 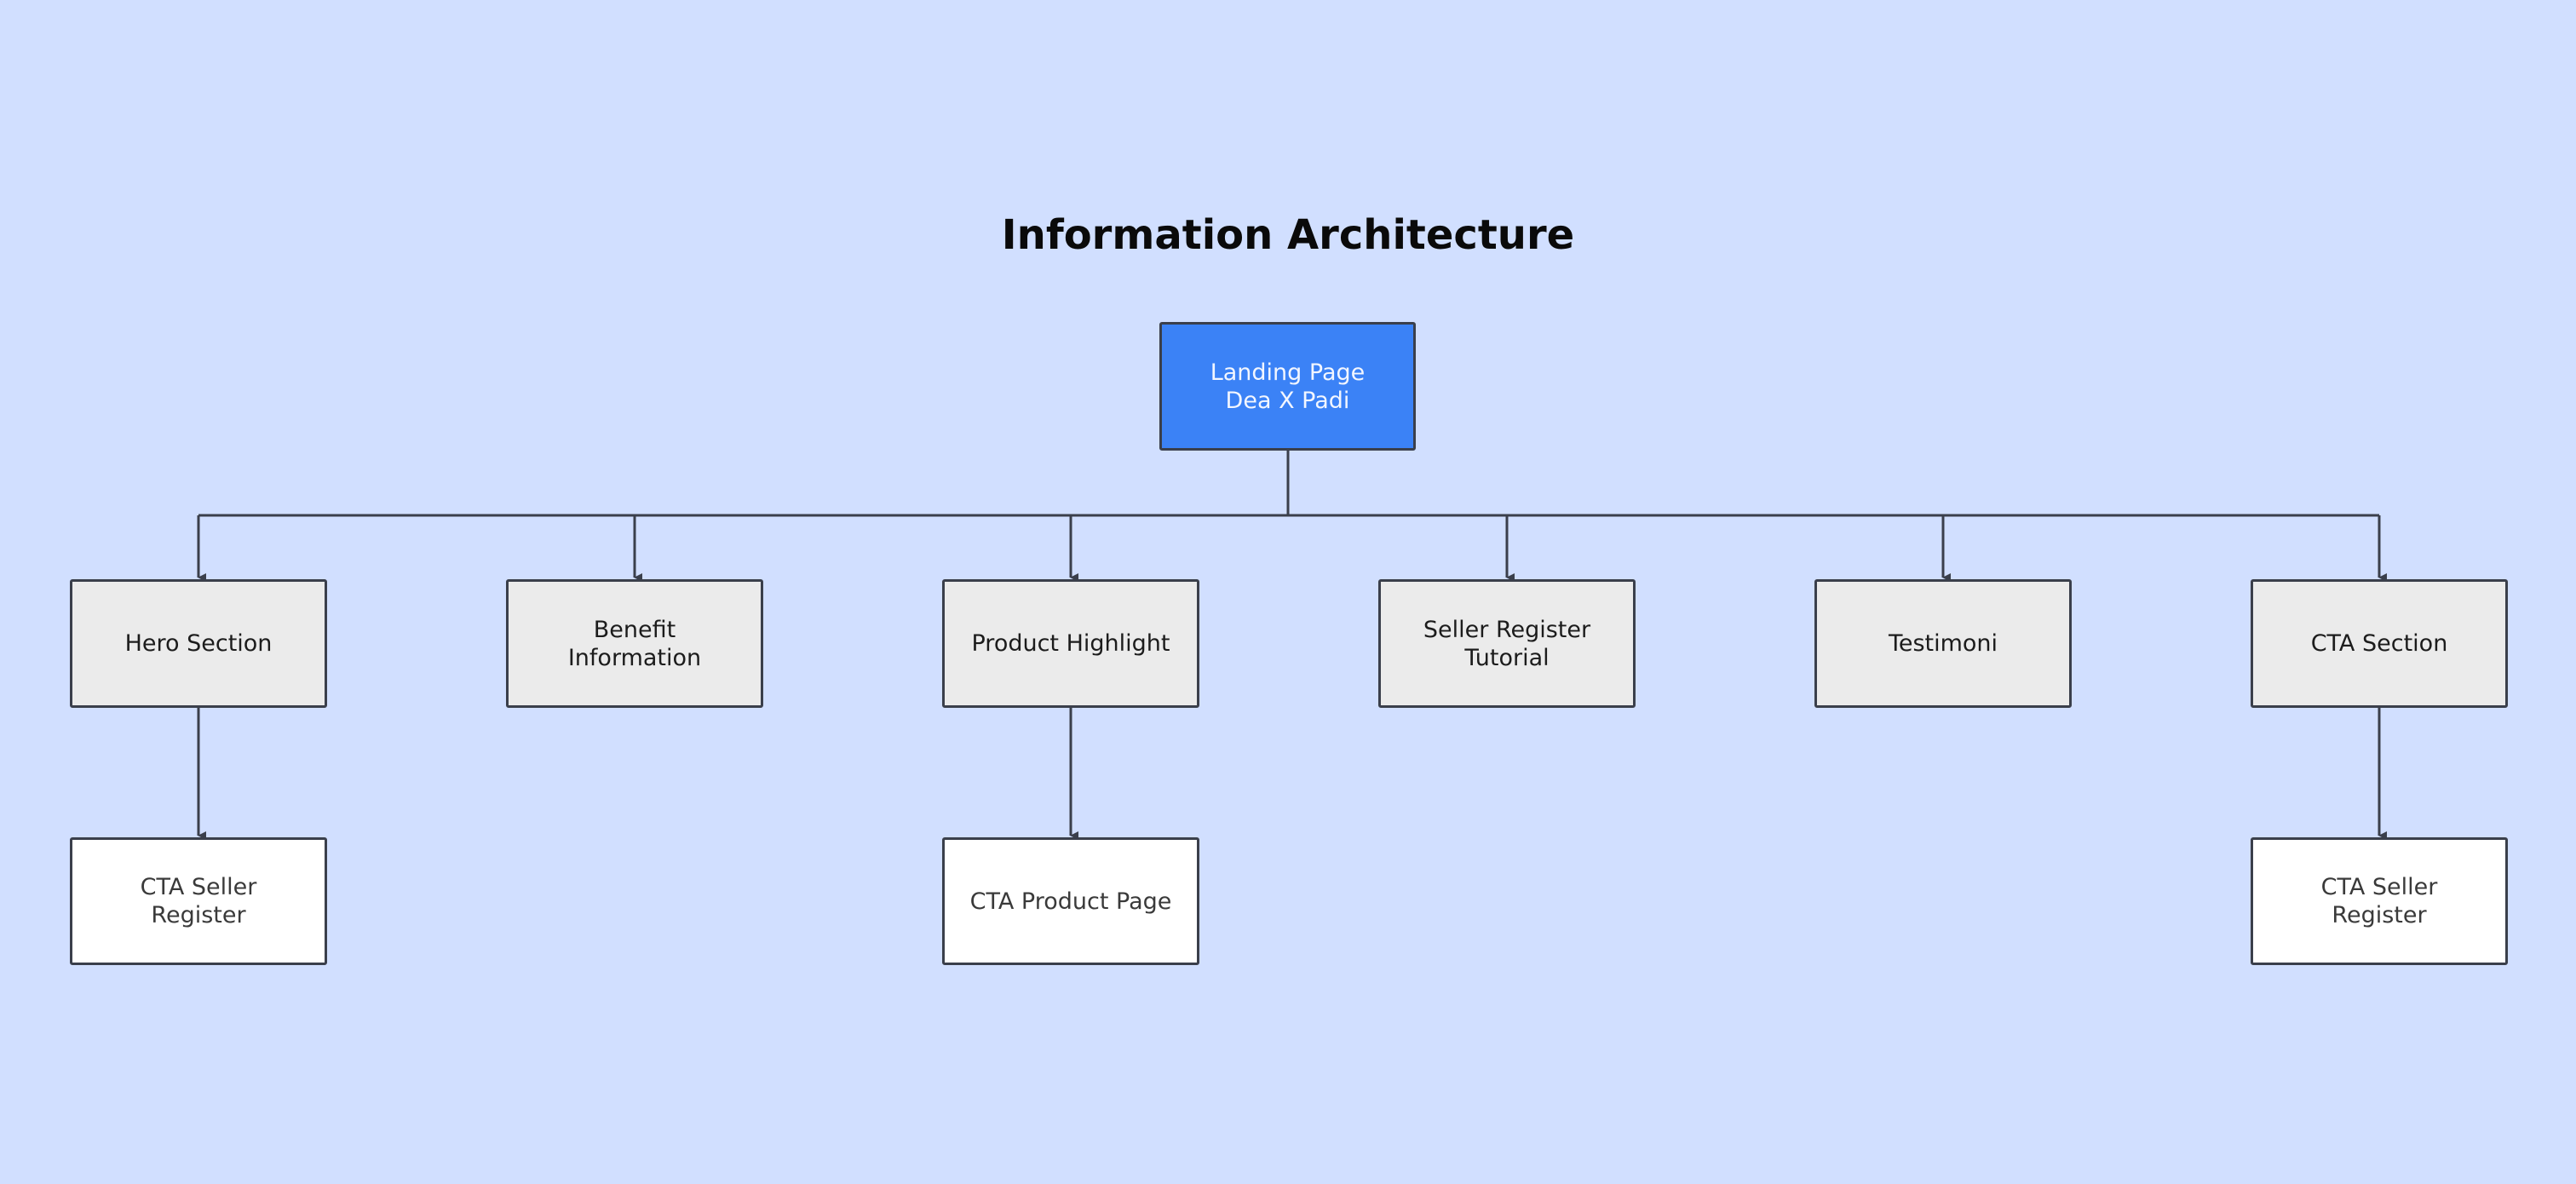 I want to click on section-node-seller-register-tutorial: Seller Register Tutorial, so click(x=1507, y=643).